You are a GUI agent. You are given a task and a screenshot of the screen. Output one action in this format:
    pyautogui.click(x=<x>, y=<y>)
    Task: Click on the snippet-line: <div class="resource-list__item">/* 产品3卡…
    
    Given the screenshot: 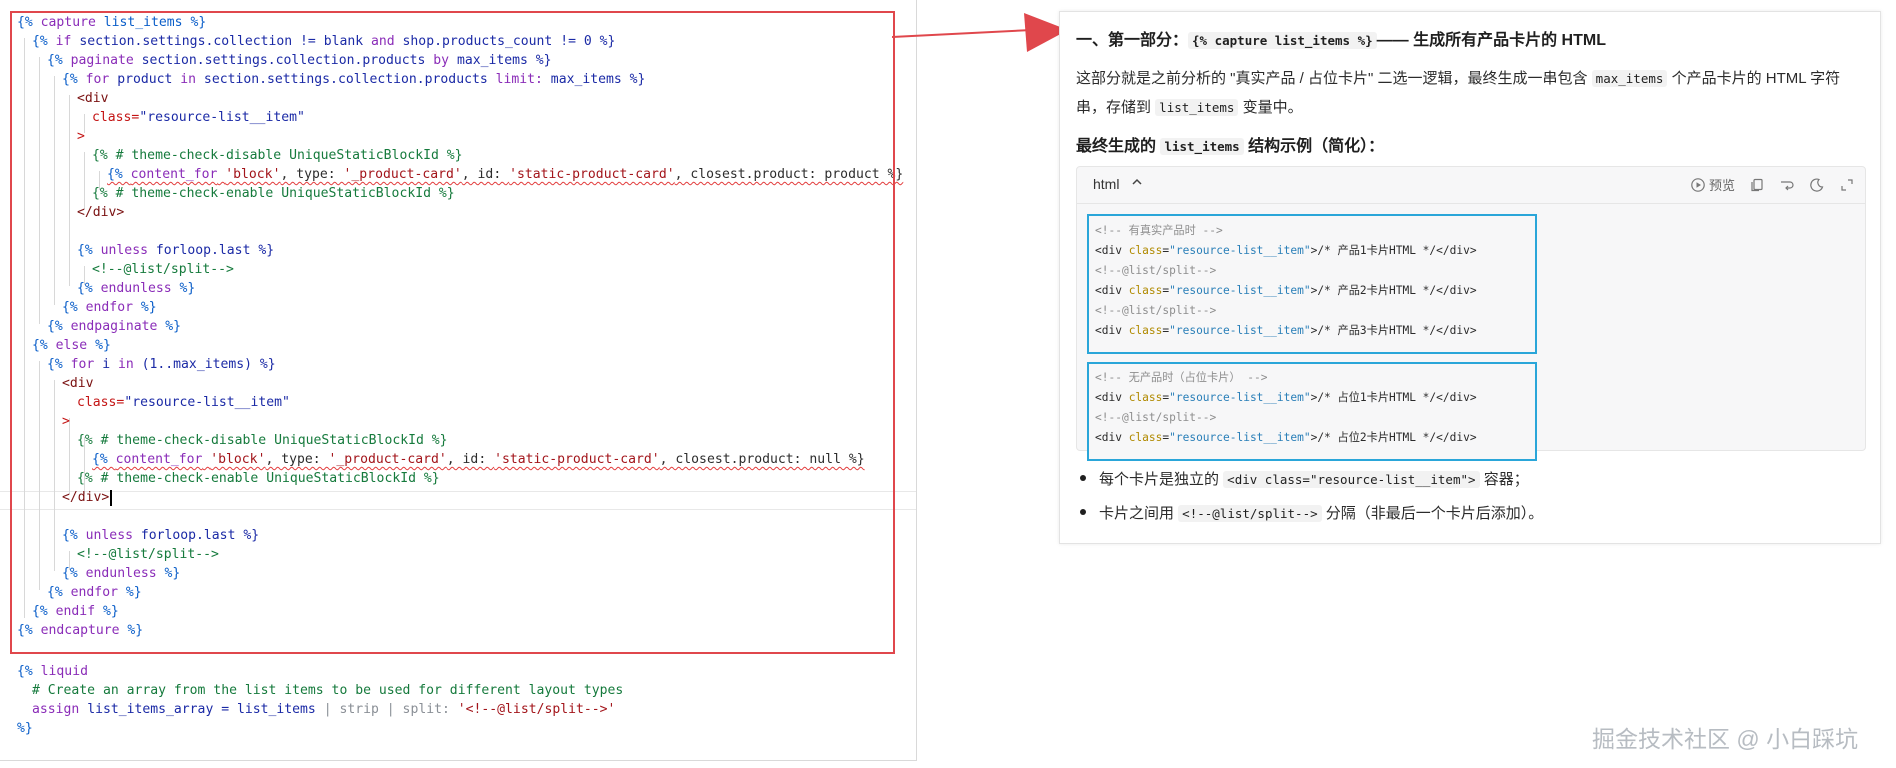 What is the action you would take?
    pyautogui.click(x=1286, y=330)
    